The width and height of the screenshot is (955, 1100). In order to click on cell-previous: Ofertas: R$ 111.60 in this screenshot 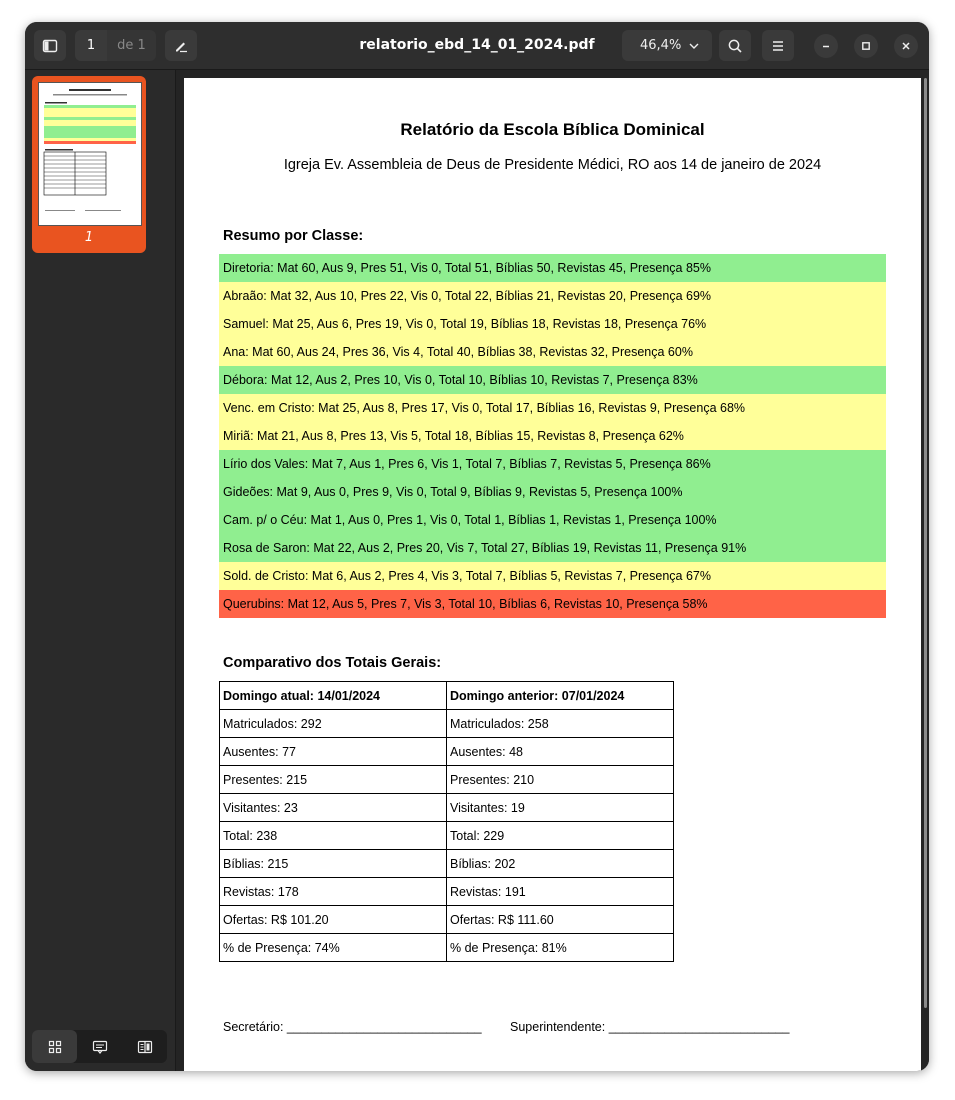, I will do `click(560, 919)`.